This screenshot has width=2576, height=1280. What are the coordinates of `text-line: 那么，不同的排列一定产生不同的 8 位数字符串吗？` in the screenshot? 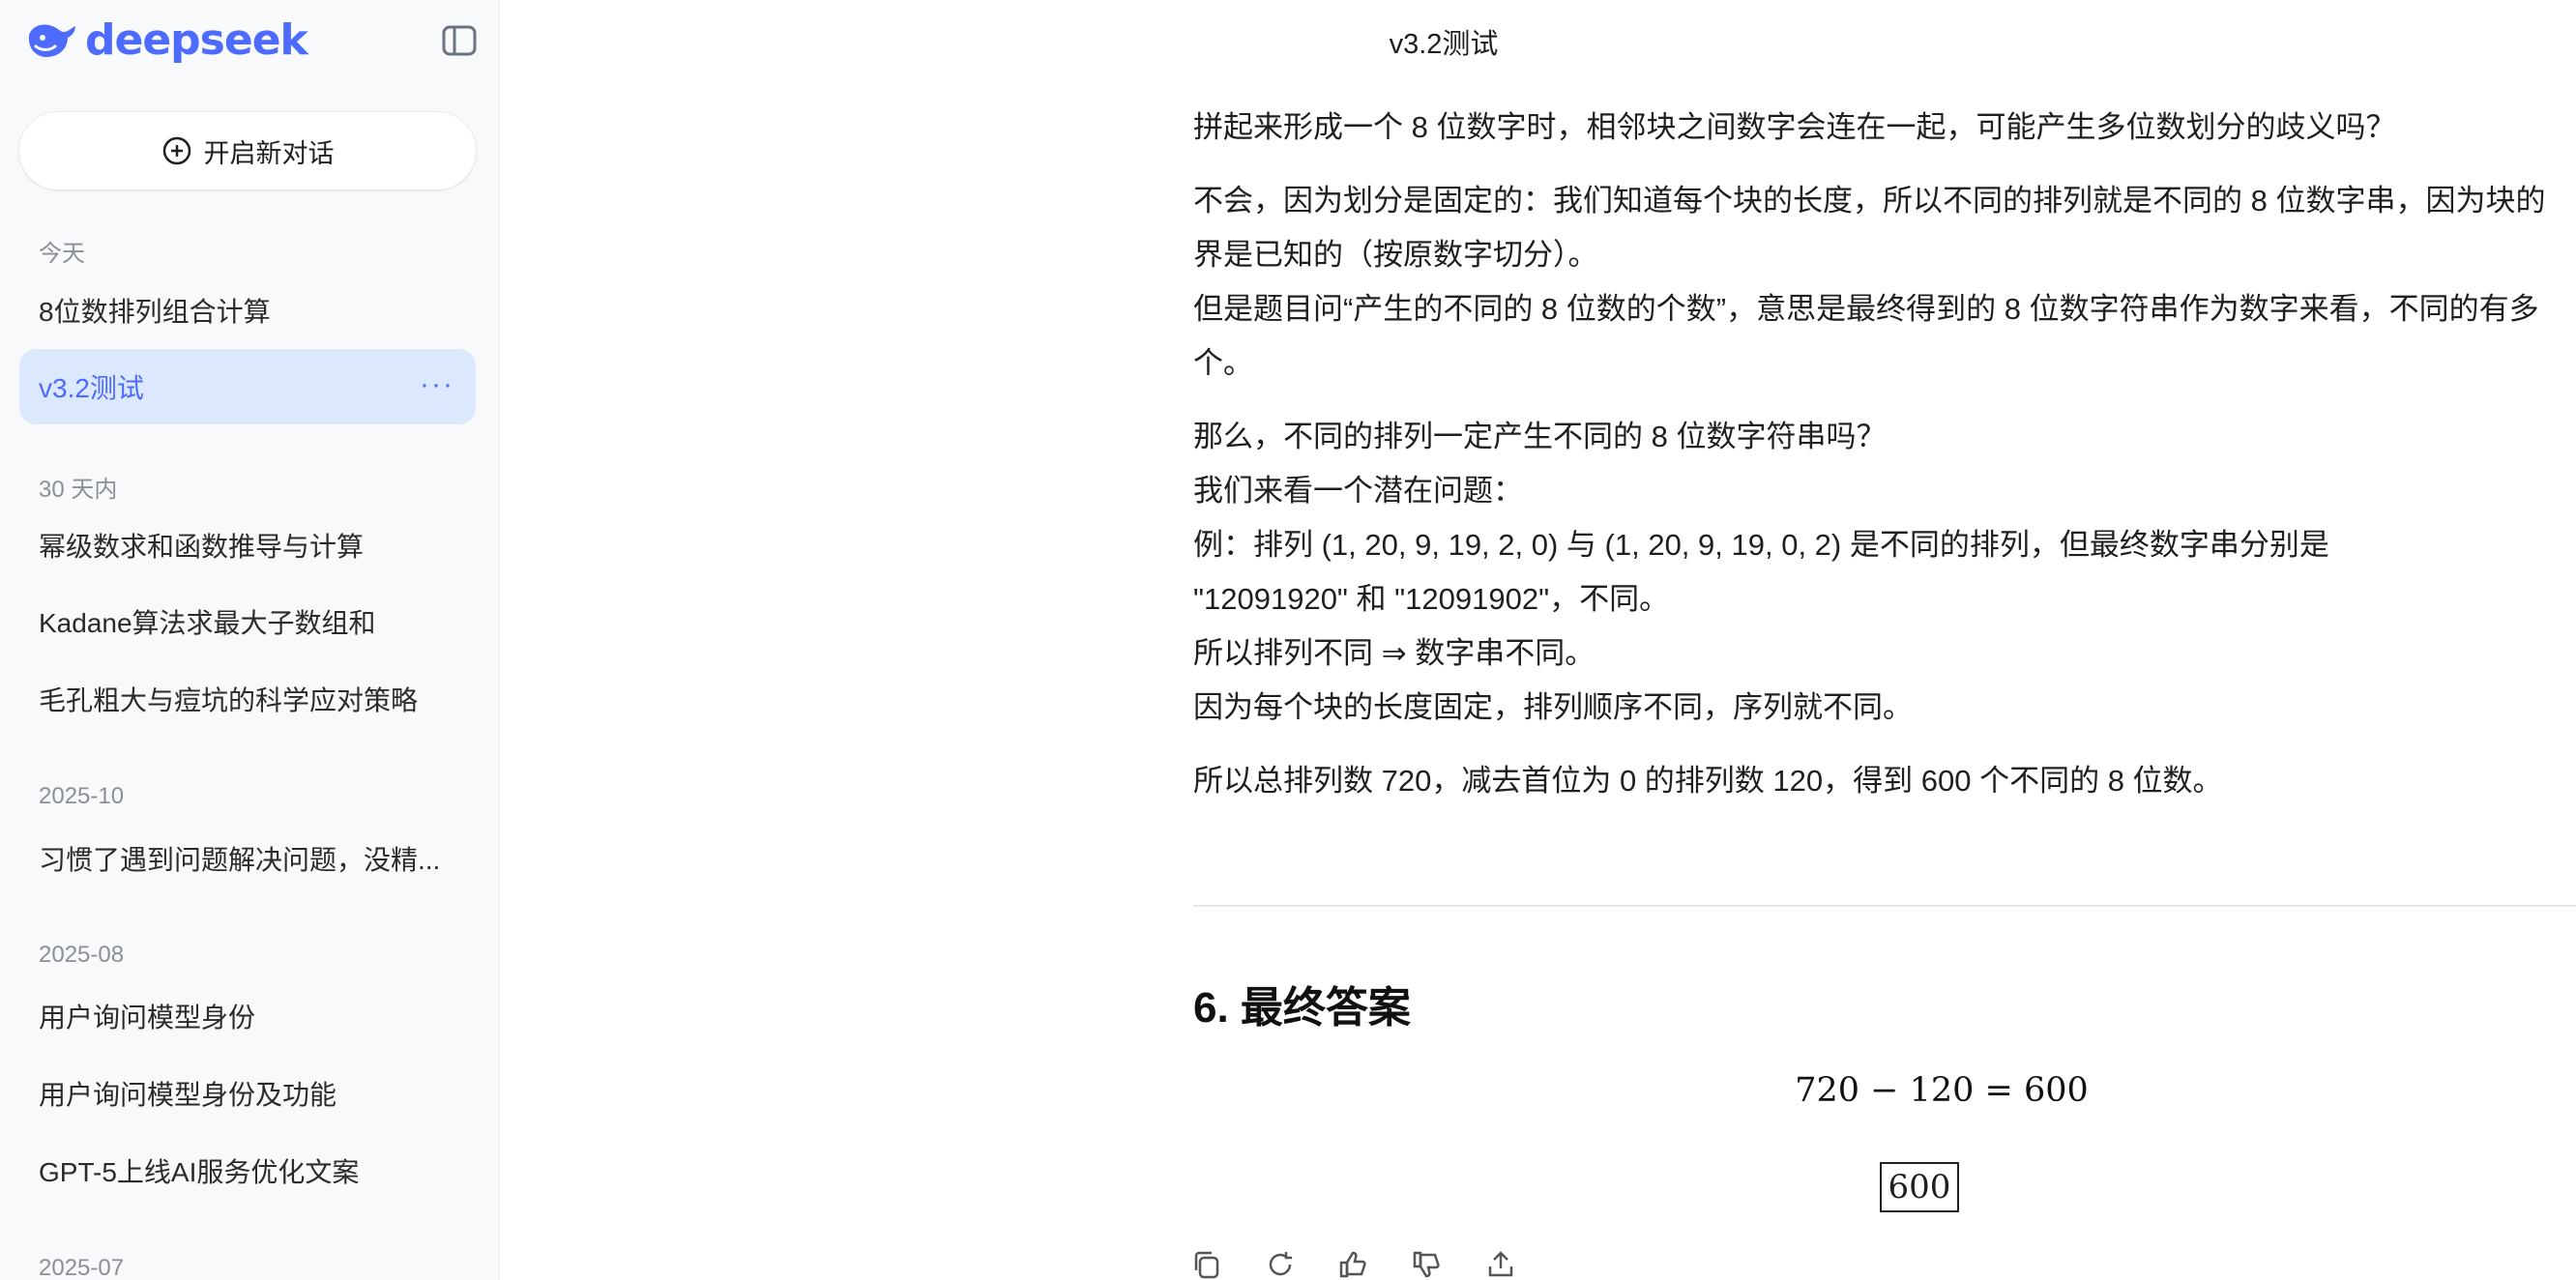 It's located at (1540, 437).